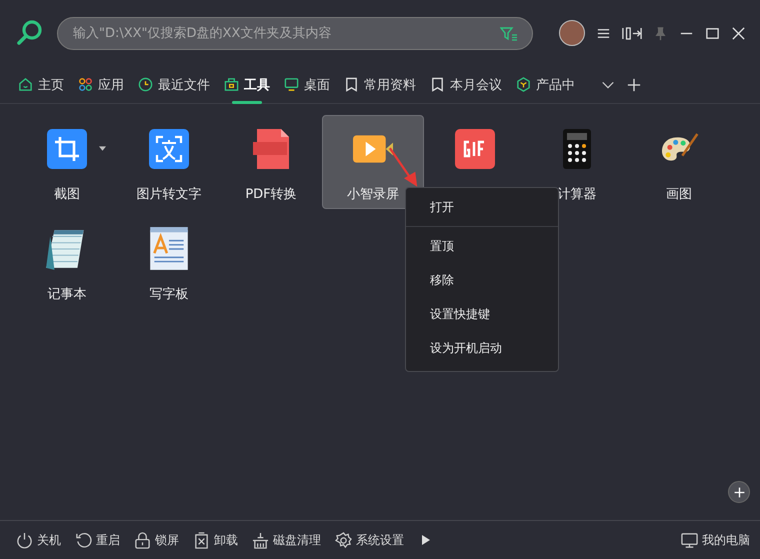 This screenshot has height=559, width=760. What do you see at coordinates (67, 194) in the screenshot?
I see `tool-label: 截图` at bounding box center [67, 194].